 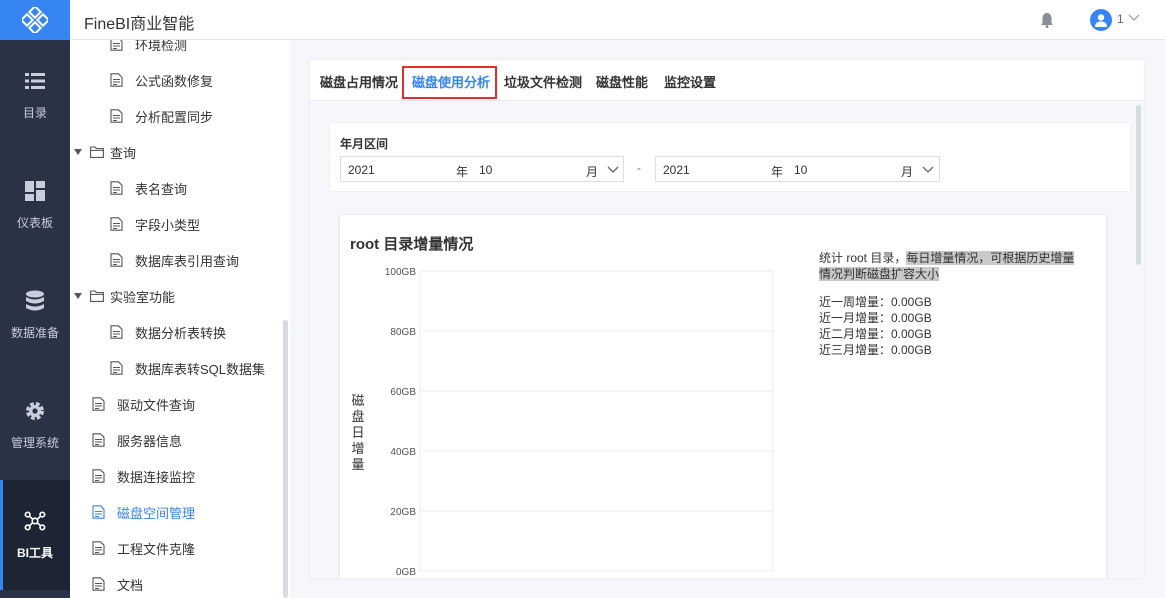 What do you see at coordinates (150, 441) in the screenshot?
I see `tree-item-label: 服务器信息` at bounding box center [150, 441].